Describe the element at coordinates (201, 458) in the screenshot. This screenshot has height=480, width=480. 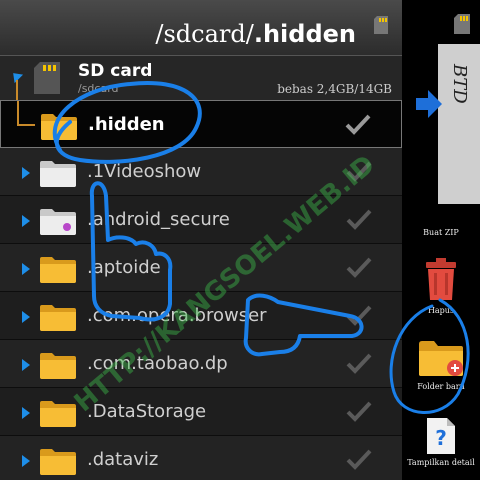
I see `folder-row: .dataviz` at that location.